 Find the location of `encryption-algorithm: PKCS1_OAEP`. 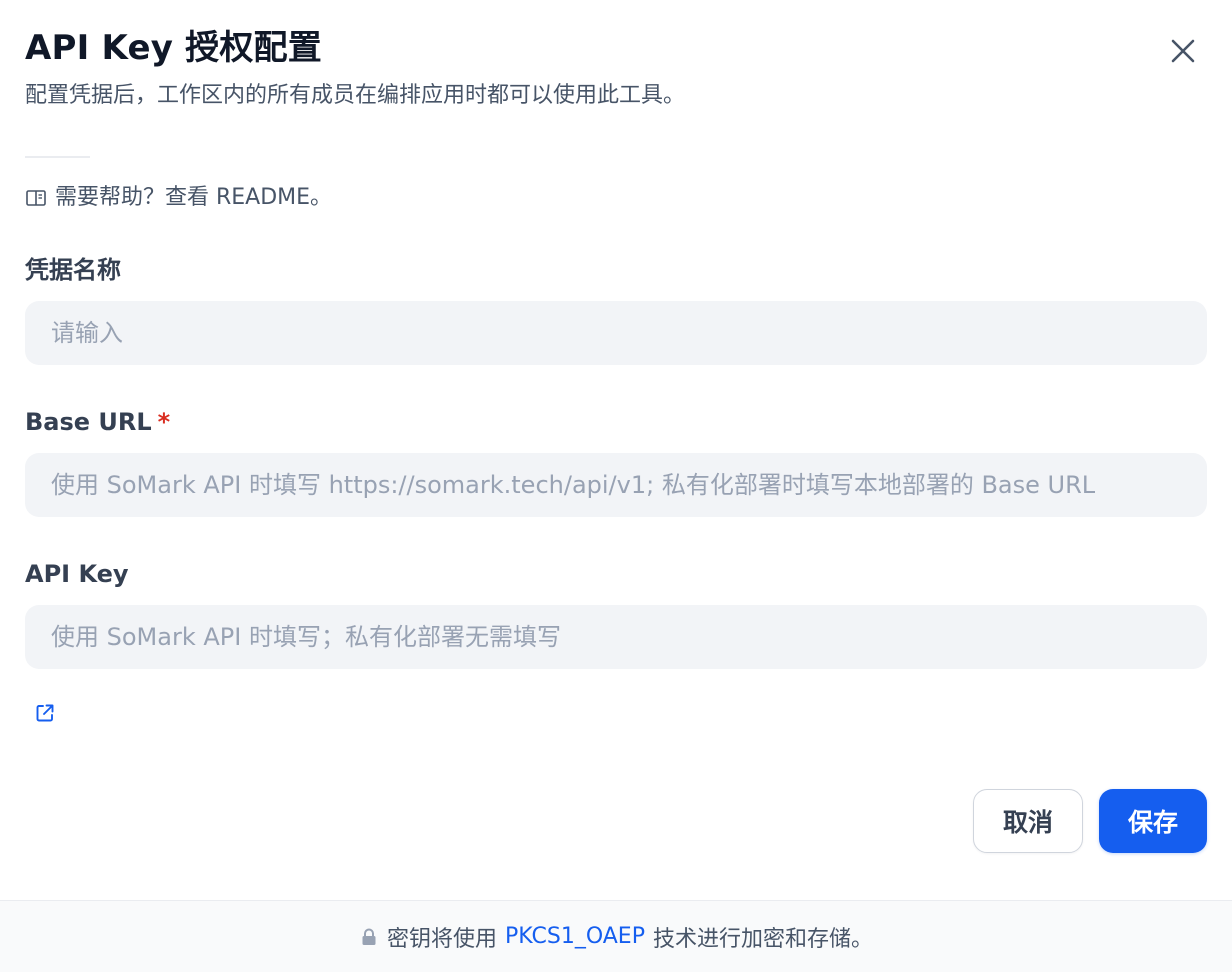

encryption-algorithm: PKCS1_OAEP is located at coordinates (575, 936).